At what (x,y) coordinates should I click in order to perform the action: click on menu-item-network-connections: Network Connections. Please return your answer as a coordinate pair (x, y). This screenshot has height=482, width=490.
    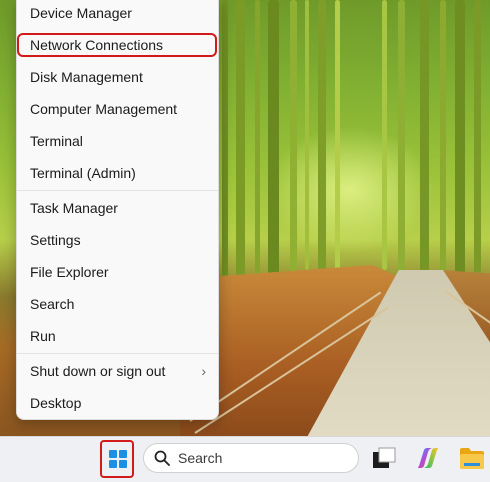
    Looking at the image, I should click on (117, 45).